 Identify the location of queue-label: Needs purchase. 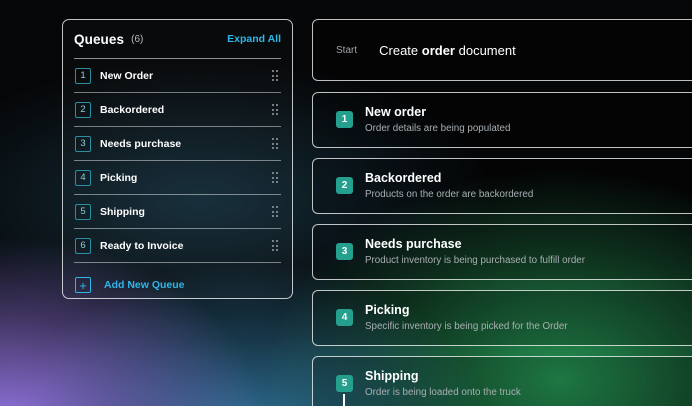
(141, 143).